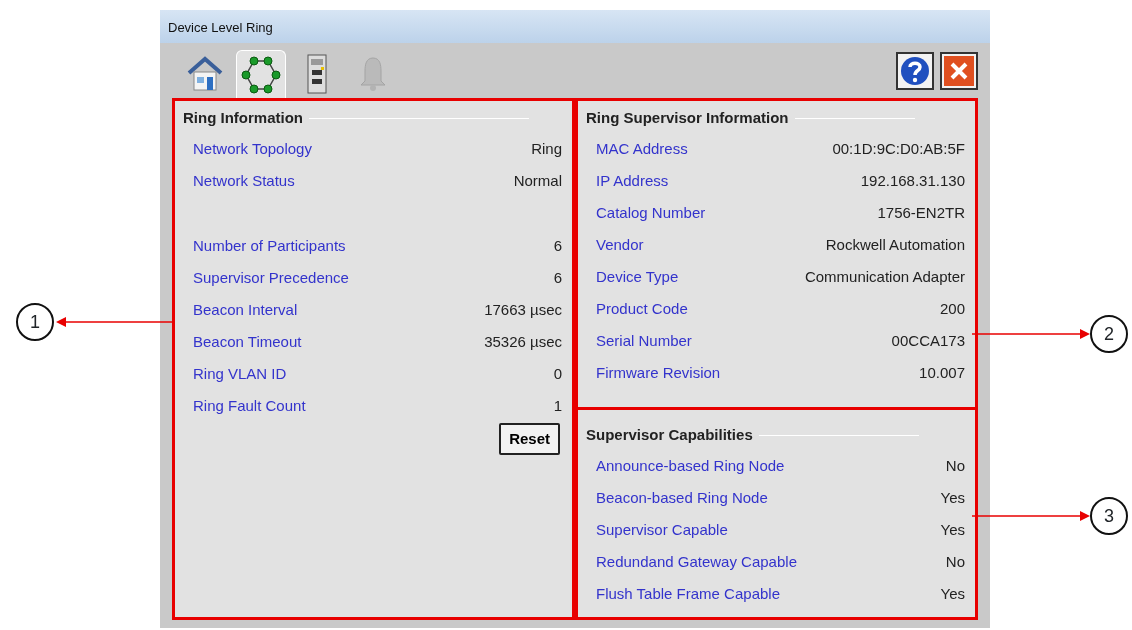 The image size is (1132, 630). Describe the element at coordinates (523, 342) in the screenshot. I see `field-value: 35326 µsec` at that location.